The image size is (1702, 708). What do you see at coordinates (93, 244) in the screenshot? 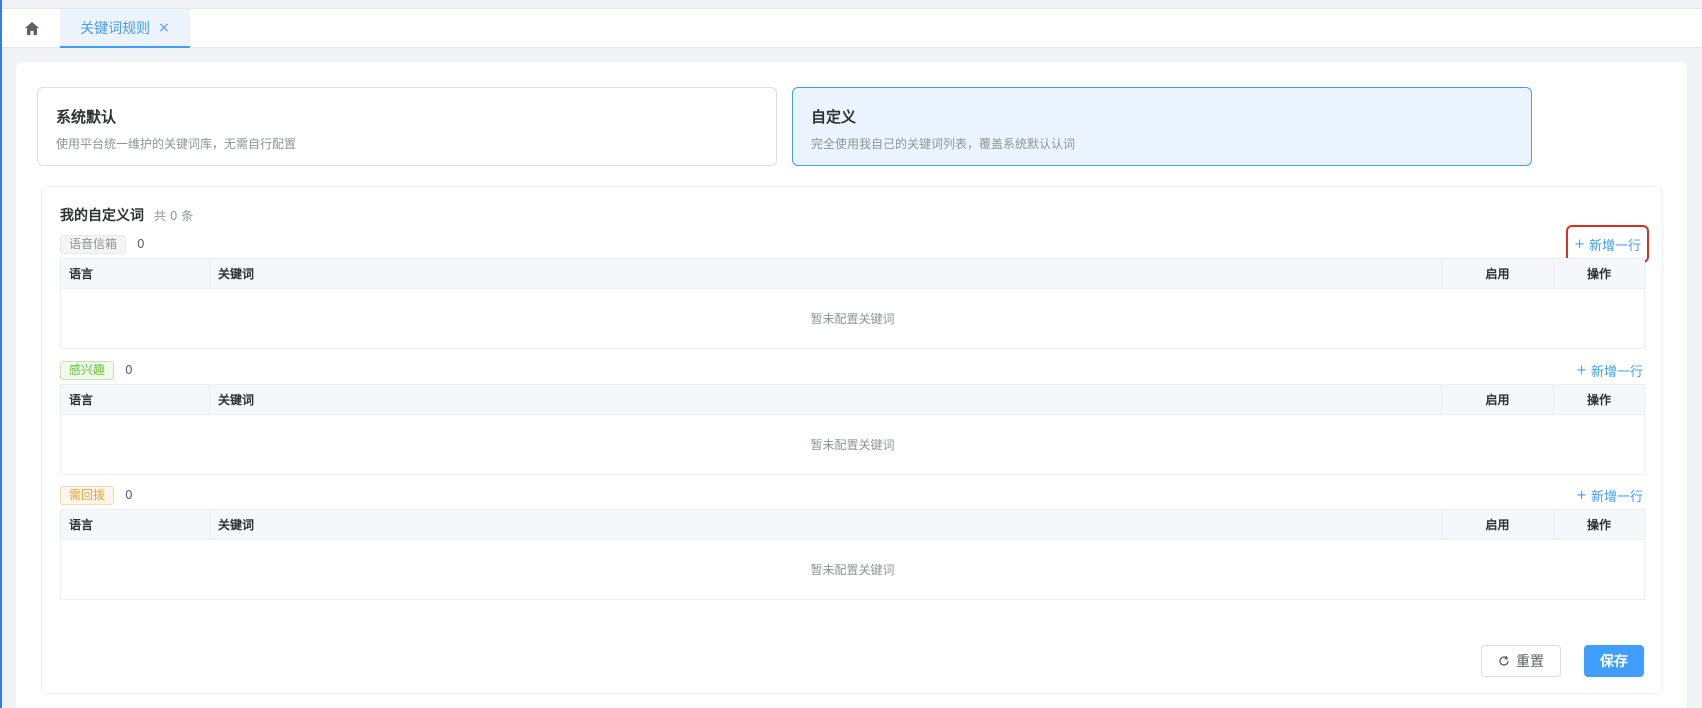
I see `group-tag: 语音信箱` at bounding box center [93, 244].